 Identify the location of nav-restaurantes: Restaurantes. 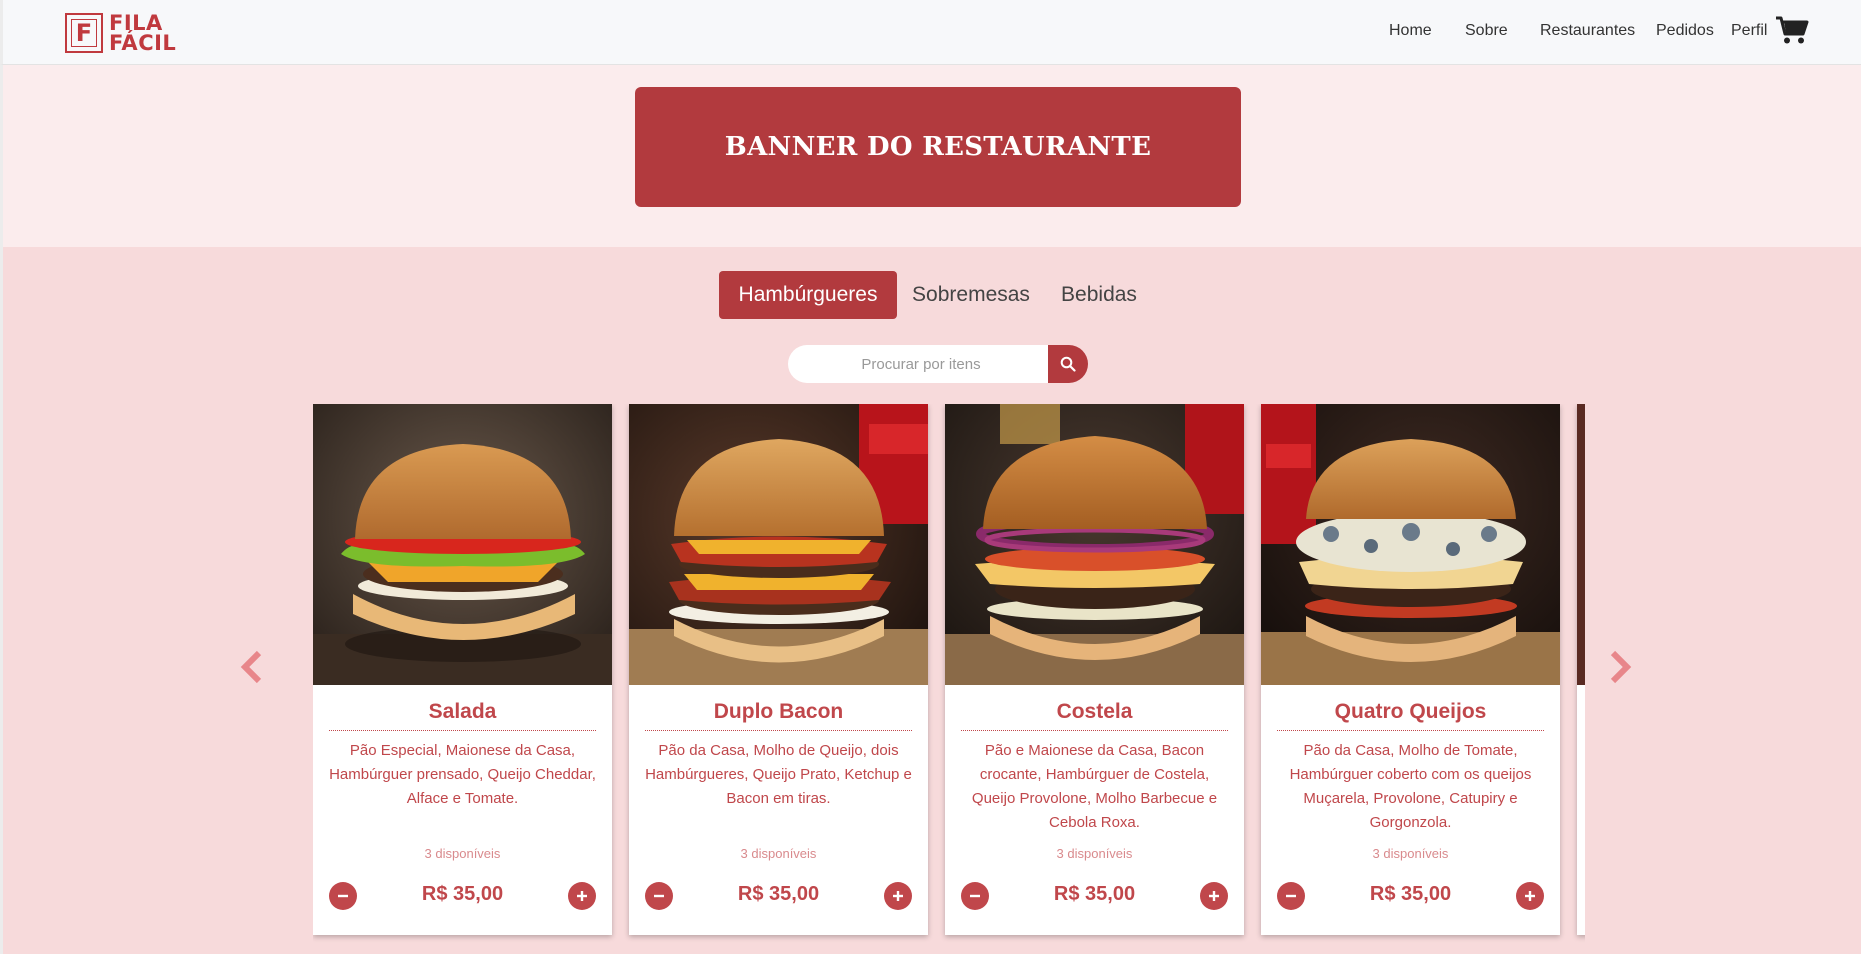
(1587, 31).